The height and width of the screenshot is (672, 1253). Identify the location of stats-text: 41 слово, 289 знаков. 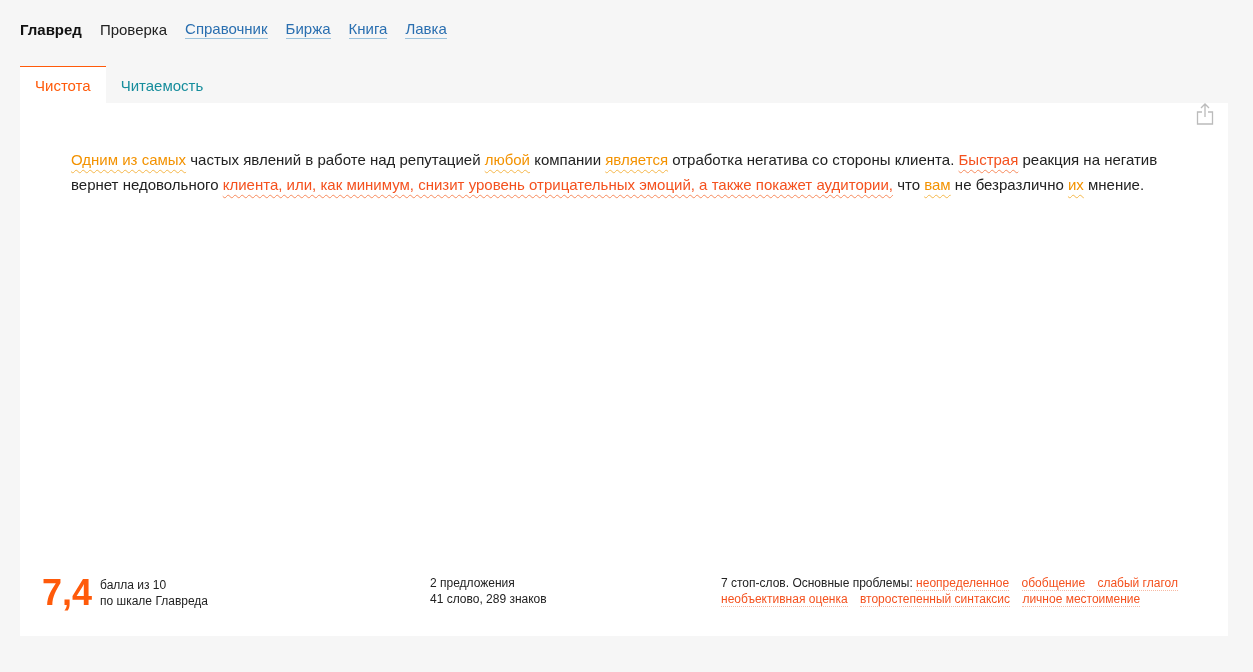
(489, 599).